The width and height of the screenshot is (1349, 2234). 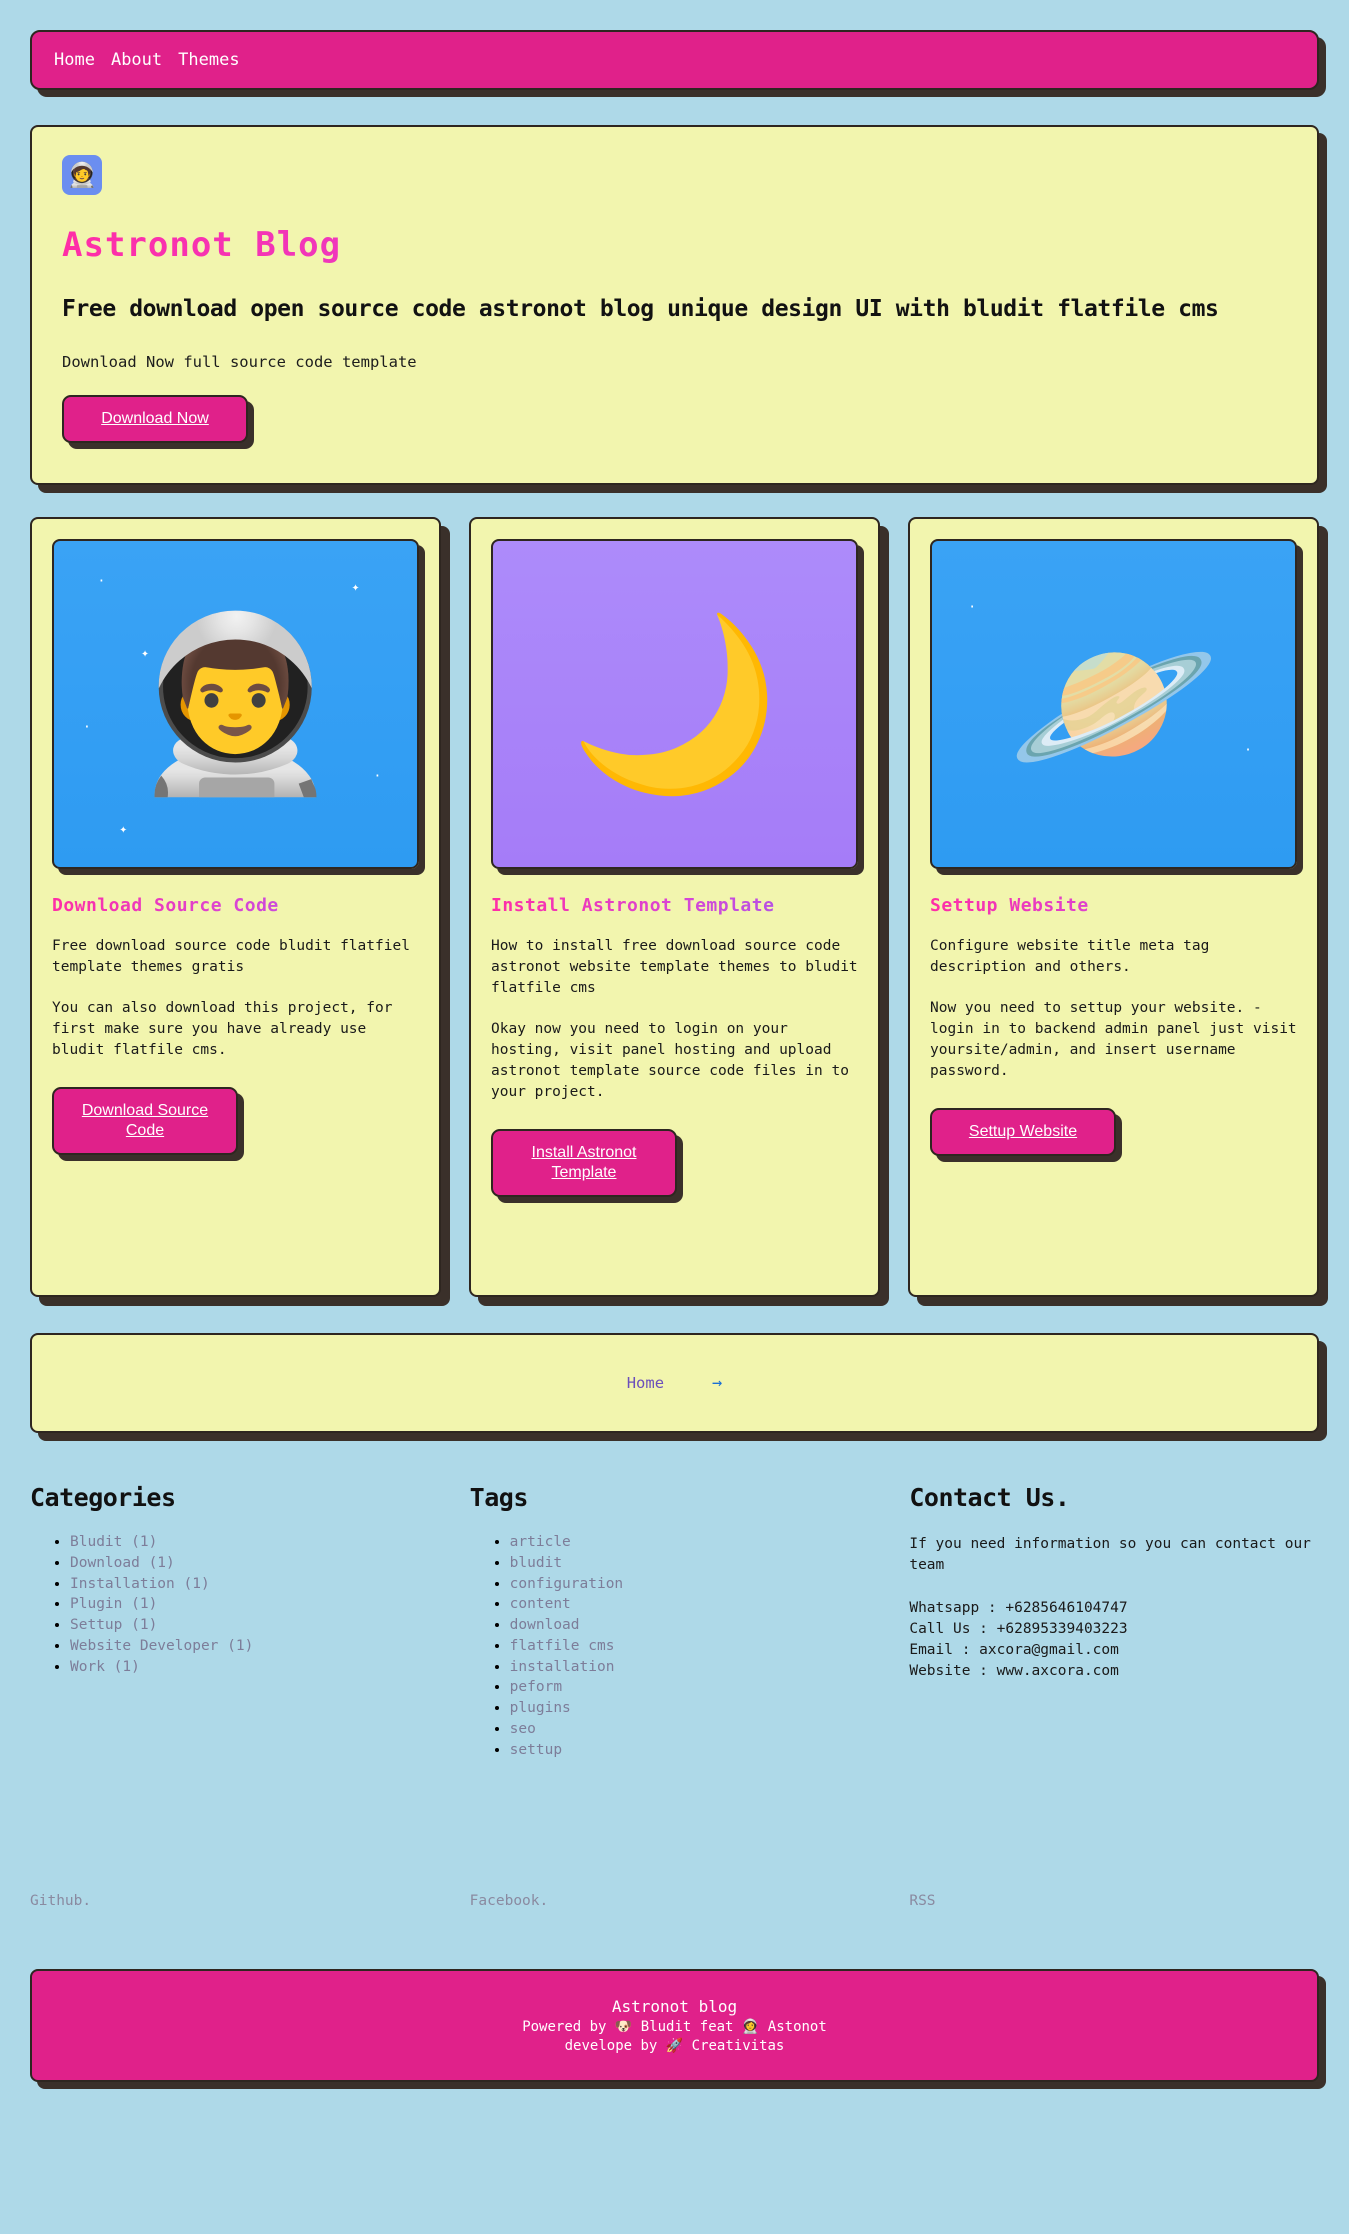 What do you see at coordinates (674, 2046) in the screenshot?
I see `rocket-icon: 🚀` at bounding box center [674, 2046].